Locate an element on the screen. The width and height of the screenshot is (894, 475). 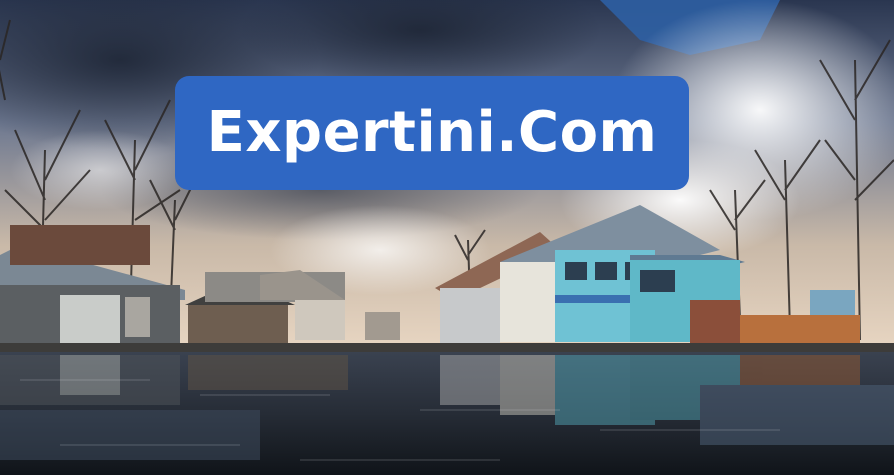
brand-text: Expertini.Com is located at coordinates (432, 132).